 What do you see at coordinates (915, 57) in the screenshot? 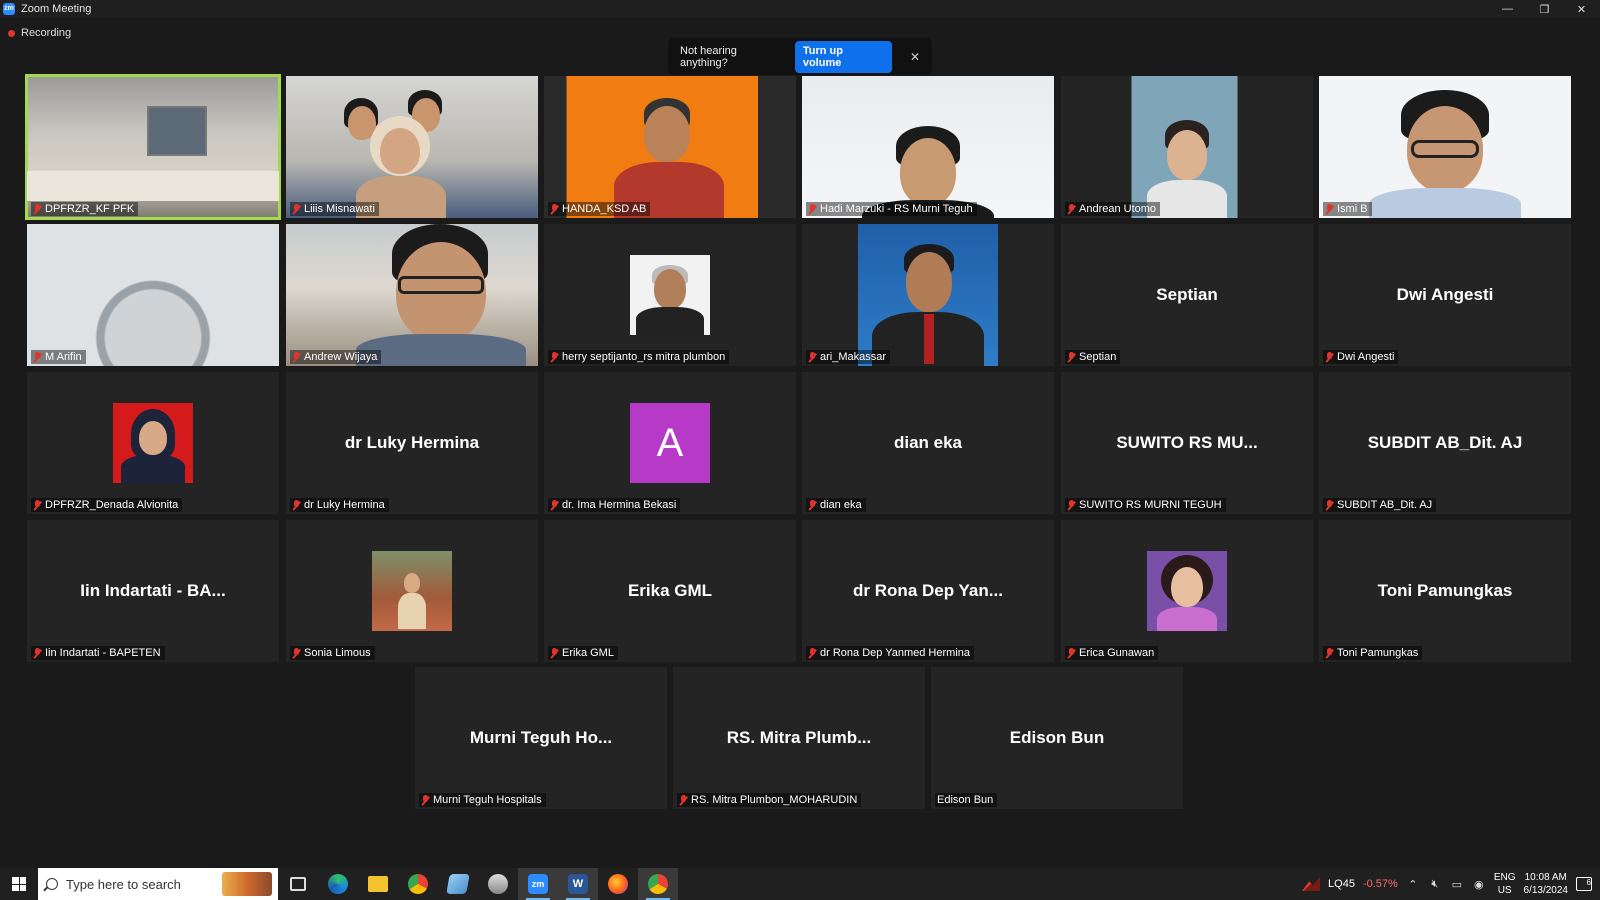
I see `toast-close-icon: ✕` at bounding box center [915, 57].